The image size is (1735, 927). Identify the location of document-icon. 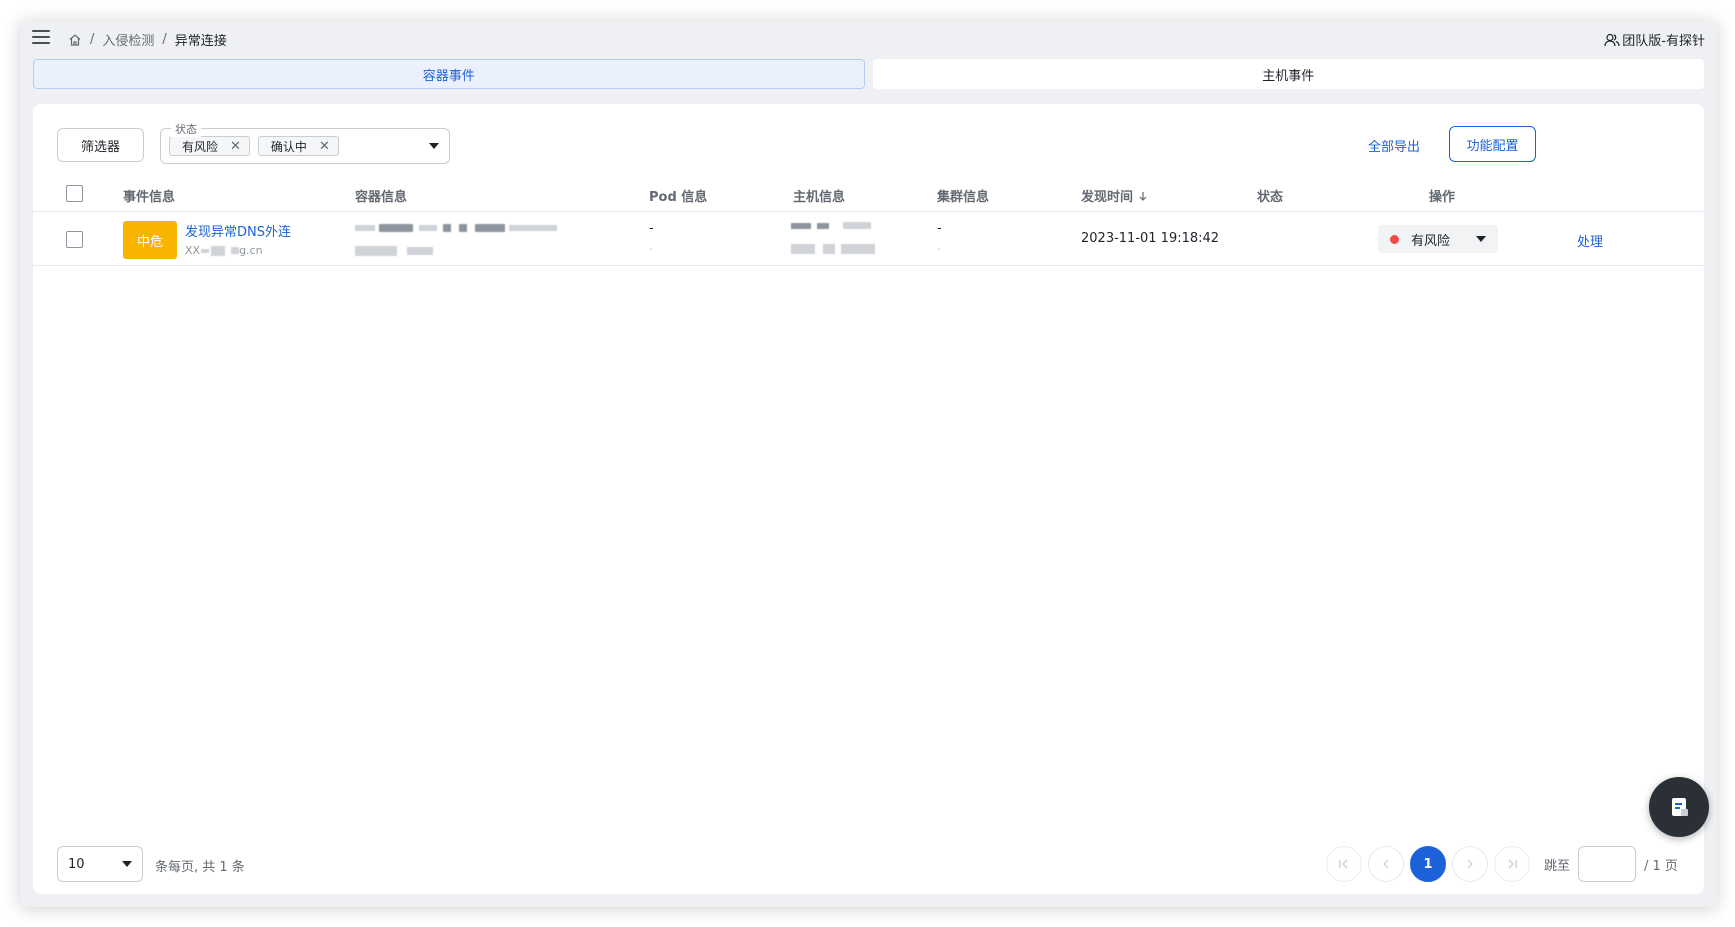
(1680, 807).